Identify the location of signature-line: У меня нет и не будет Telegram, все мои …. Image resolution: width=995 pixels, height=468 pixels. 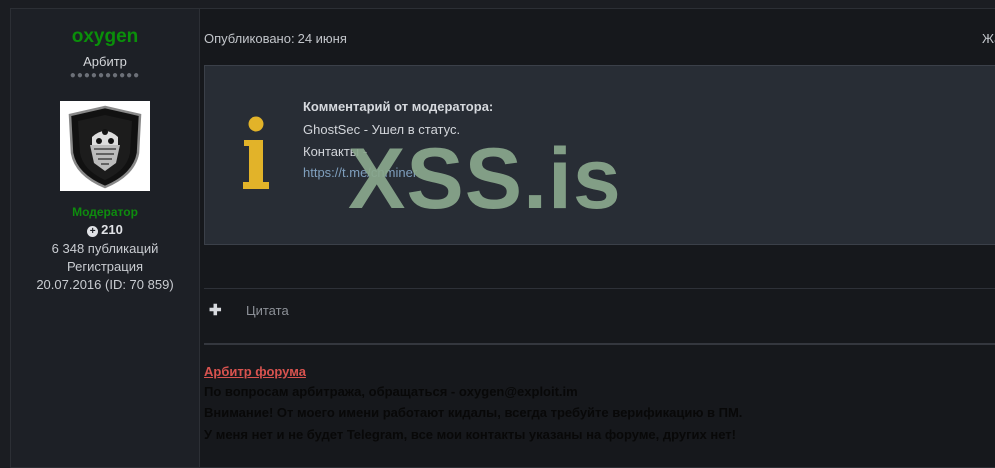
(470, 434).